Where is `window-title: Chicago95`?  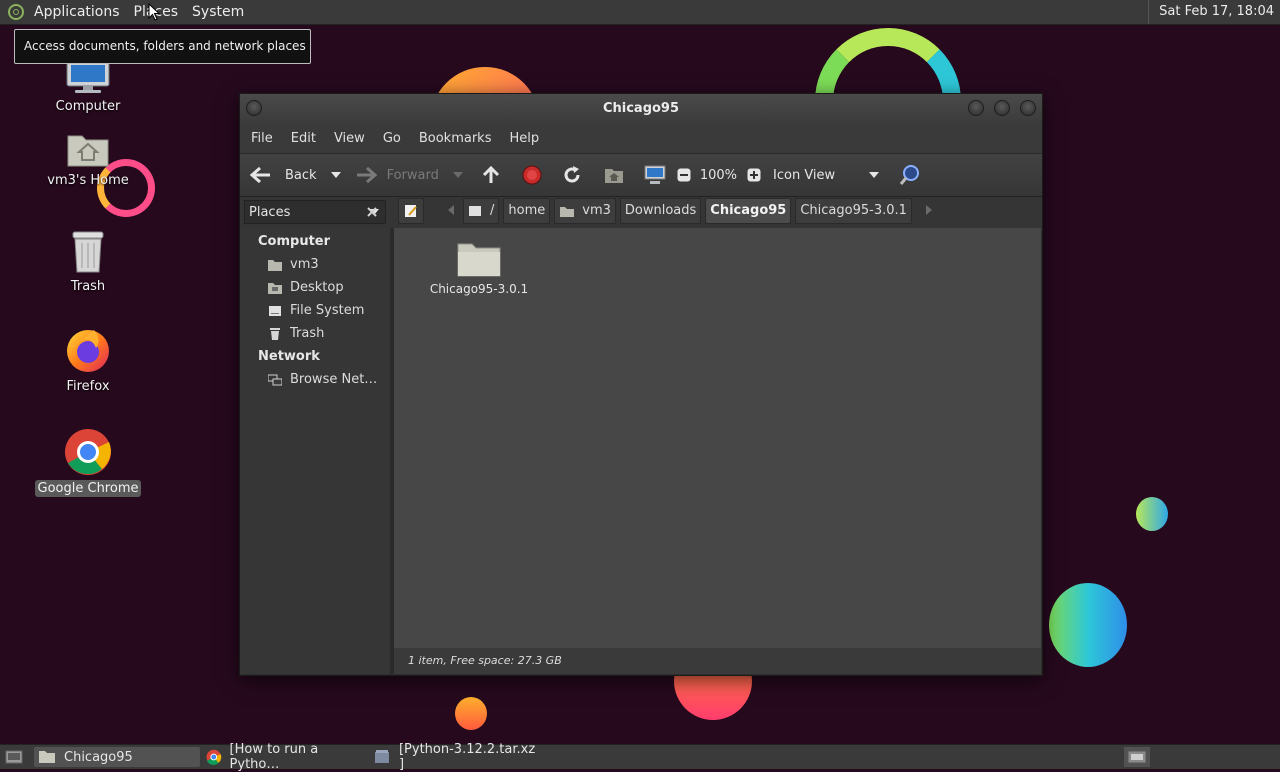
window-title: Chicago95 is located at coordinates (641, 108).